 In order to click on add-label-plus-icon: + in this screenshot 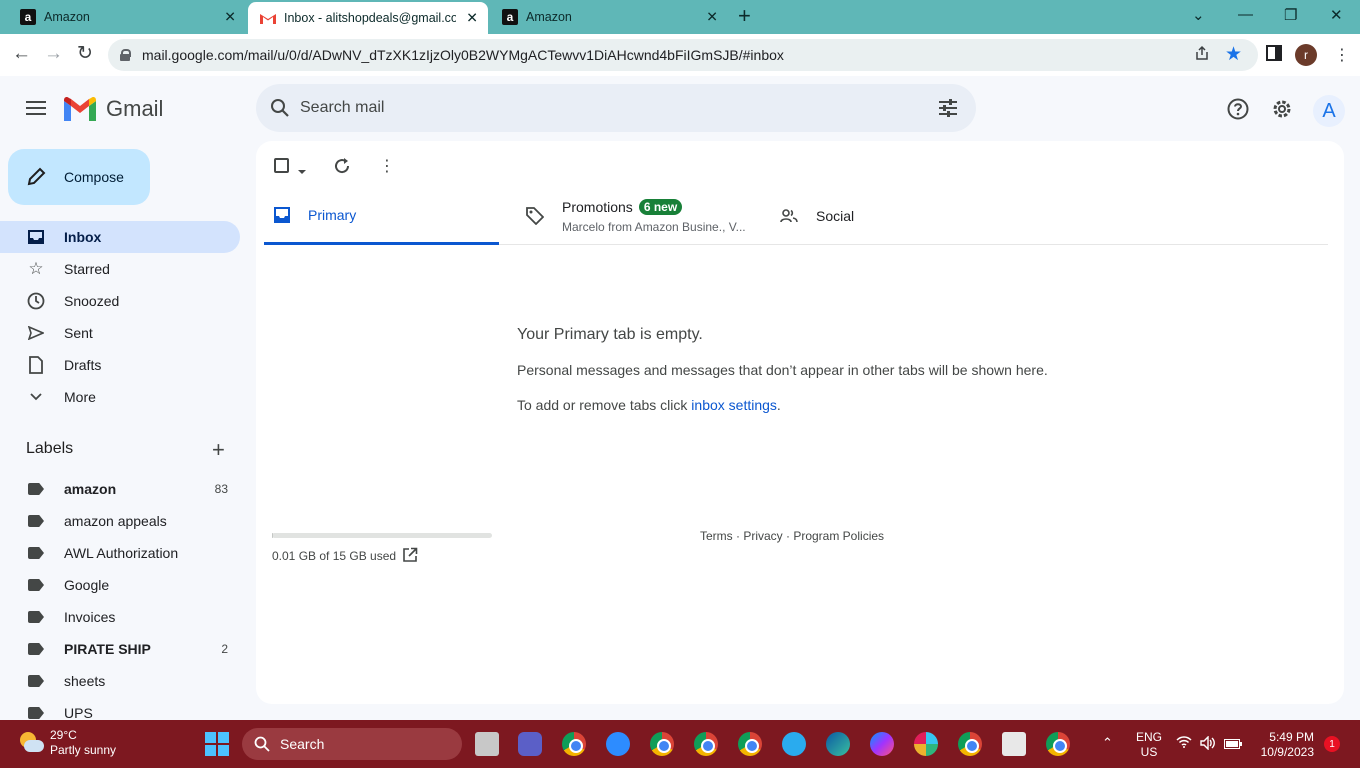, I will do `click(218, 450)`.